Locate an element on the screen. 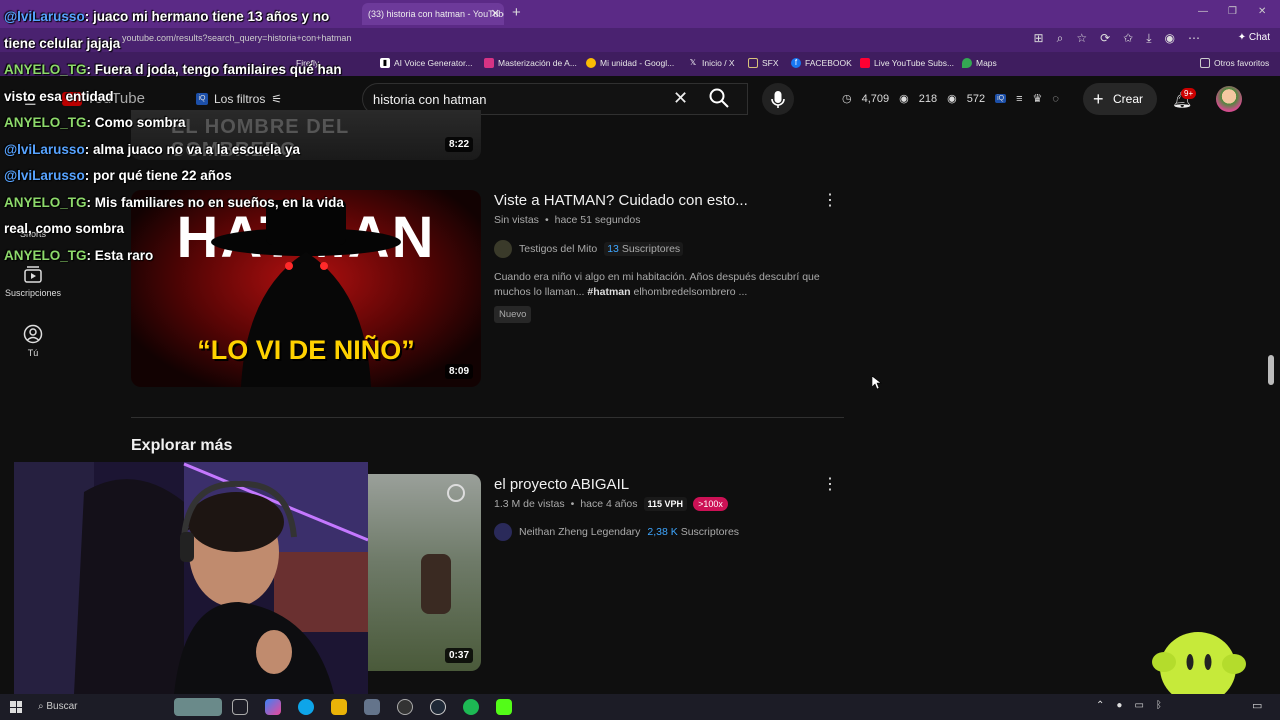  chat-text: : Como sombra is located at coordinates (136, 122).